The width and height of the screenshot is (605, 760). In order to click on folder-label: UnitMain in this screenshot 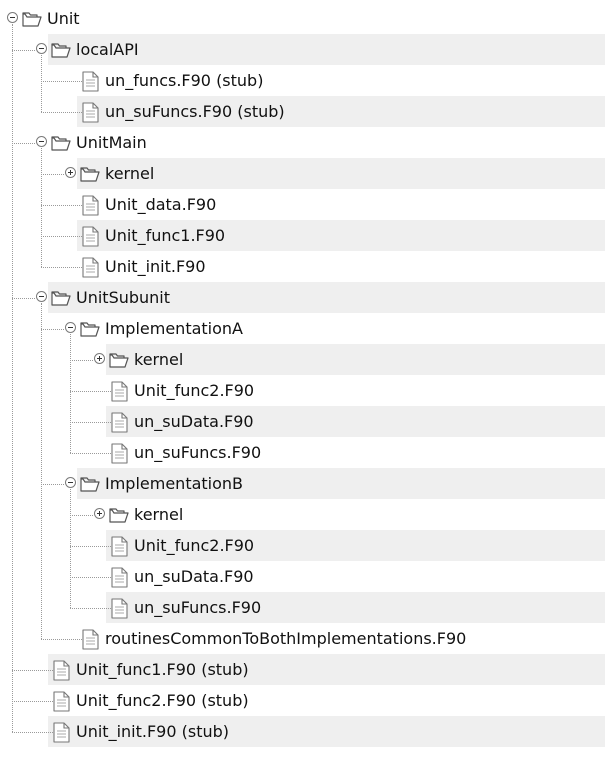, I will do `click(111, 143)`.